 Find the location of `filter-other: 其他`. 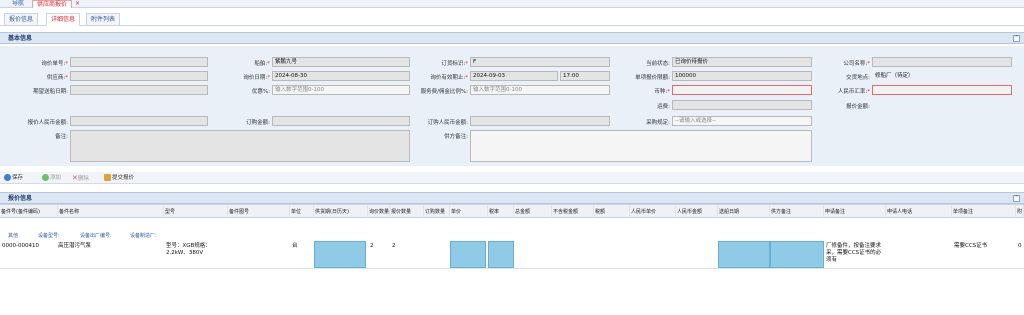

filter-other: 其他 is located at coordinates (13, 235).